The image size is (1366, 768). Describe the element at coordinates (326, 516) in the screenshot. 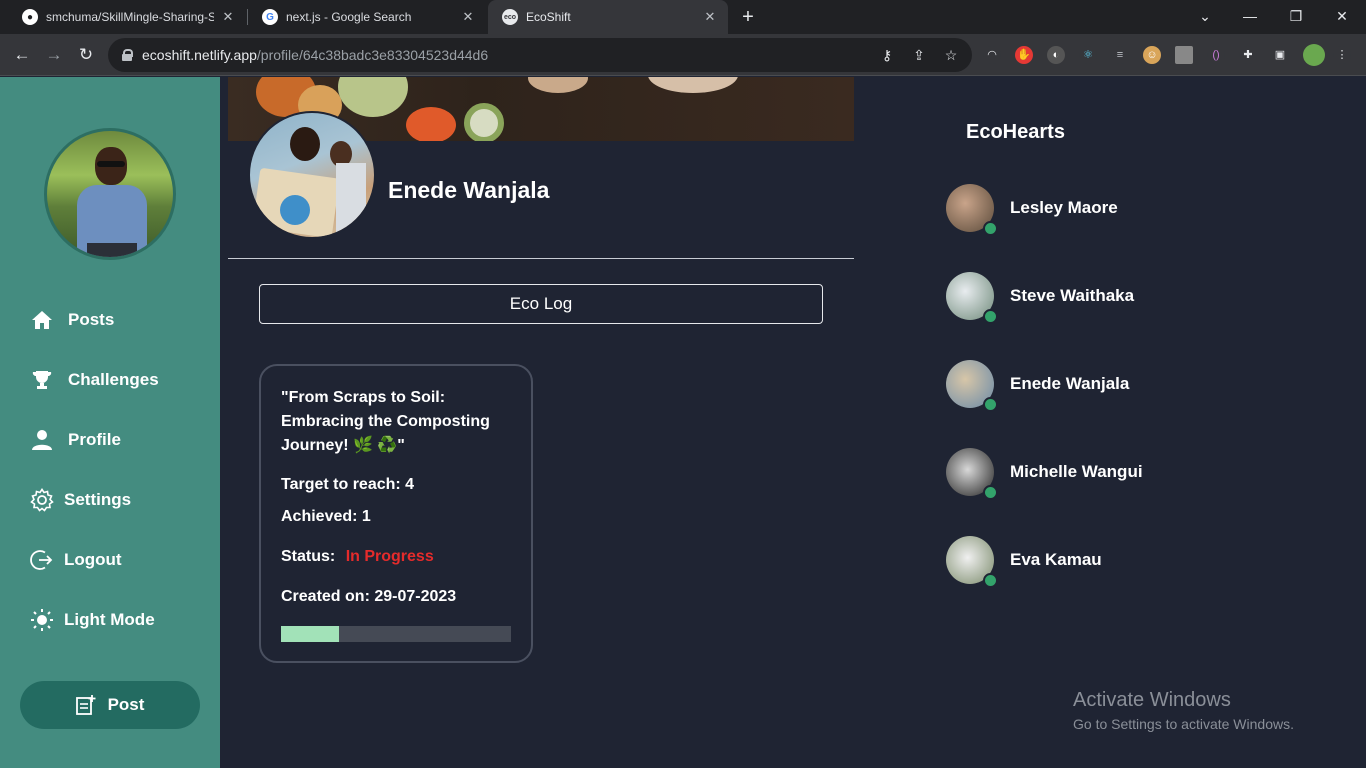

I see `challenge-achieved: Achieved: 1` at that location.